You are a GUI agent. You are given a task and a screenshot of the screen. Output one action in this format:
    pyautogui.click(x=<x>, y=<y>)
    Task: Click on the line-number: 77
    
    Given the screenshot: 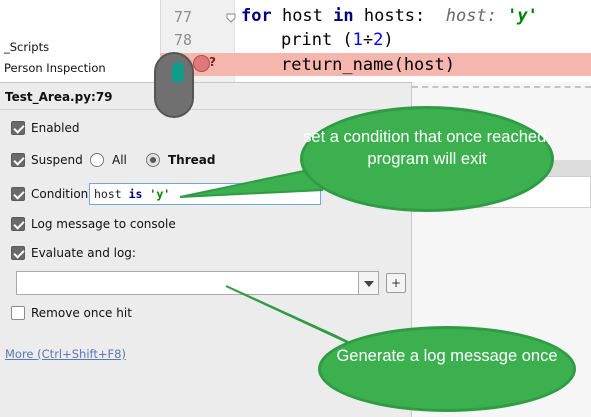 What is the action you would take?
    pyautogui.click(x=182, y=17)
    